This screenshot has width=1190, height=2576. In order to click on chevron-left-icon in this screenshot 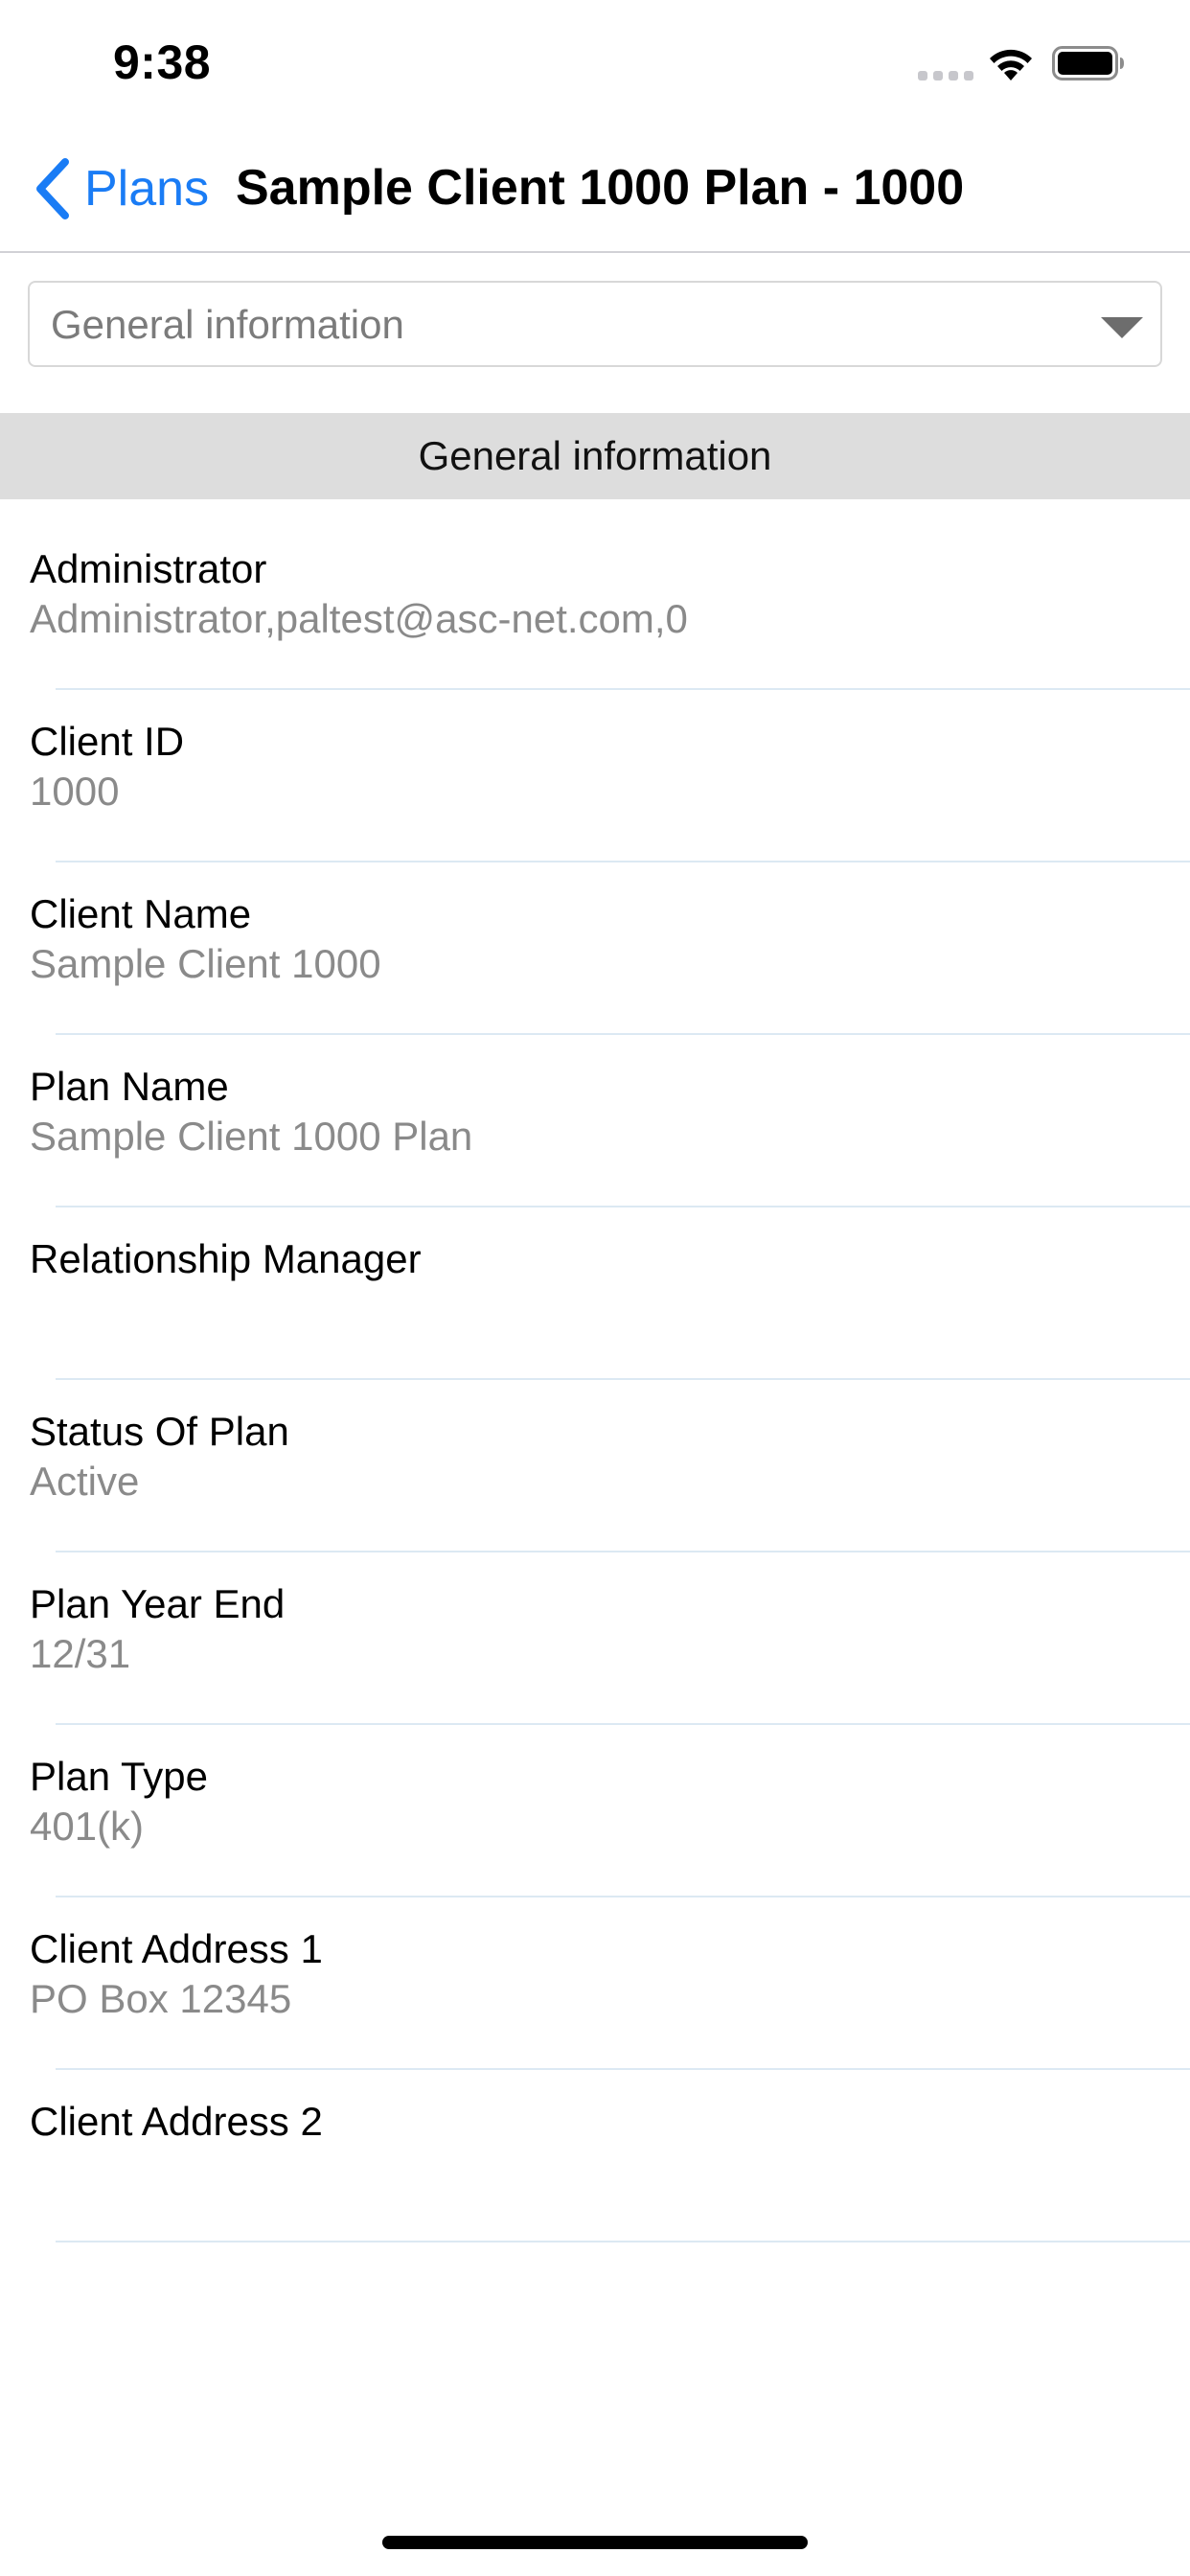, I will do `click(53, 188)`.